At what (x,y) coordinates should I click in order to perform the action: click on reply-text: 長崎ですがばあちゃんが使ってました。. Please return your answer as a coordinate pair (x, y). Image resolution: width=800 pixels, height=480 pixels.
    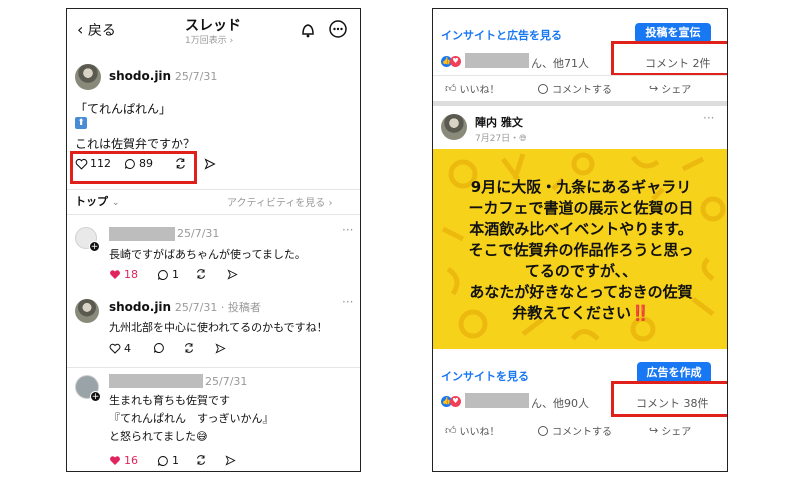
    Looking at the image, I should click on (207, 254).